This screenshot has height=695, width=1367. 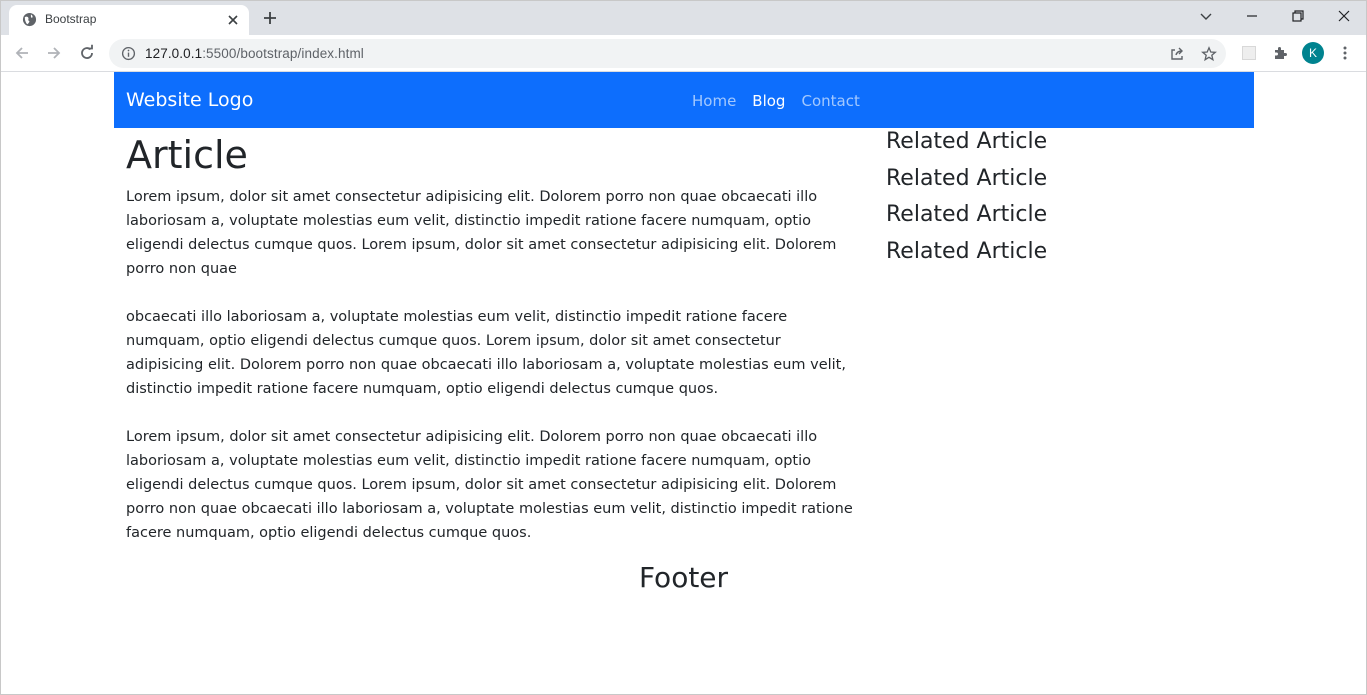 What do you see at coordinates (768, 101) in the screenshot?
I see `nav-link-blog: Blog` at bounding box center [768, 101].